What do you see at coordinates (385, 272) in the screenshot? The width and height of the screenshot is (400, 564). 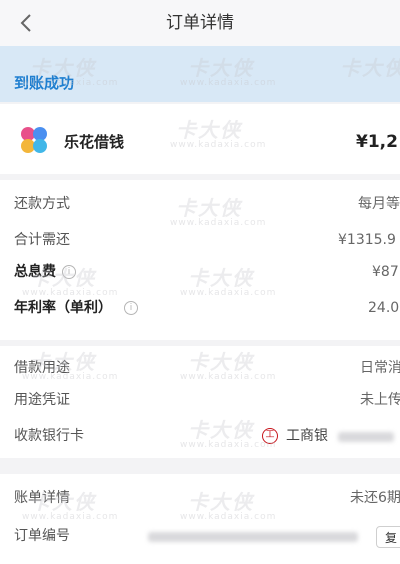 I see `total-fee-value: ¥87` at bounding box center [385, 272].